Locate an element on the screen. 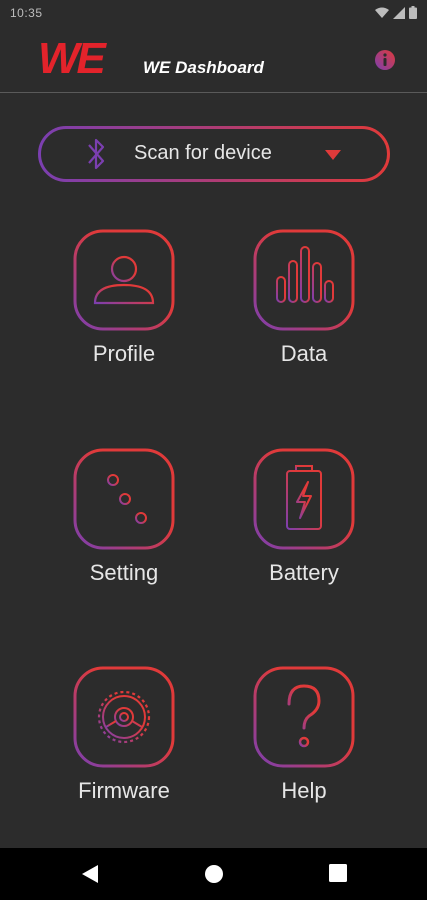 The image size is (427, 900). we-logo: WE is located at coordinates (74, 58).